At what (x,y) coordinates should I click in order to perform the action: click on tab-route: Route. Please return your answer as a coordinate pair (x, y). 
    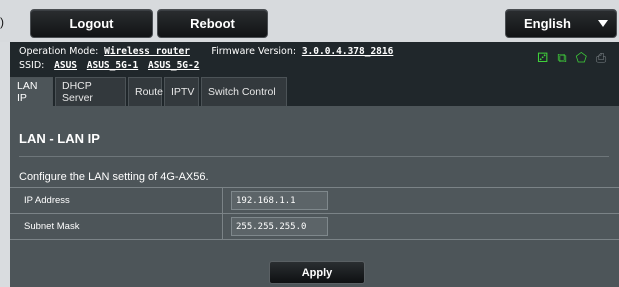
    Looking at the image, I should click on (145, 91).